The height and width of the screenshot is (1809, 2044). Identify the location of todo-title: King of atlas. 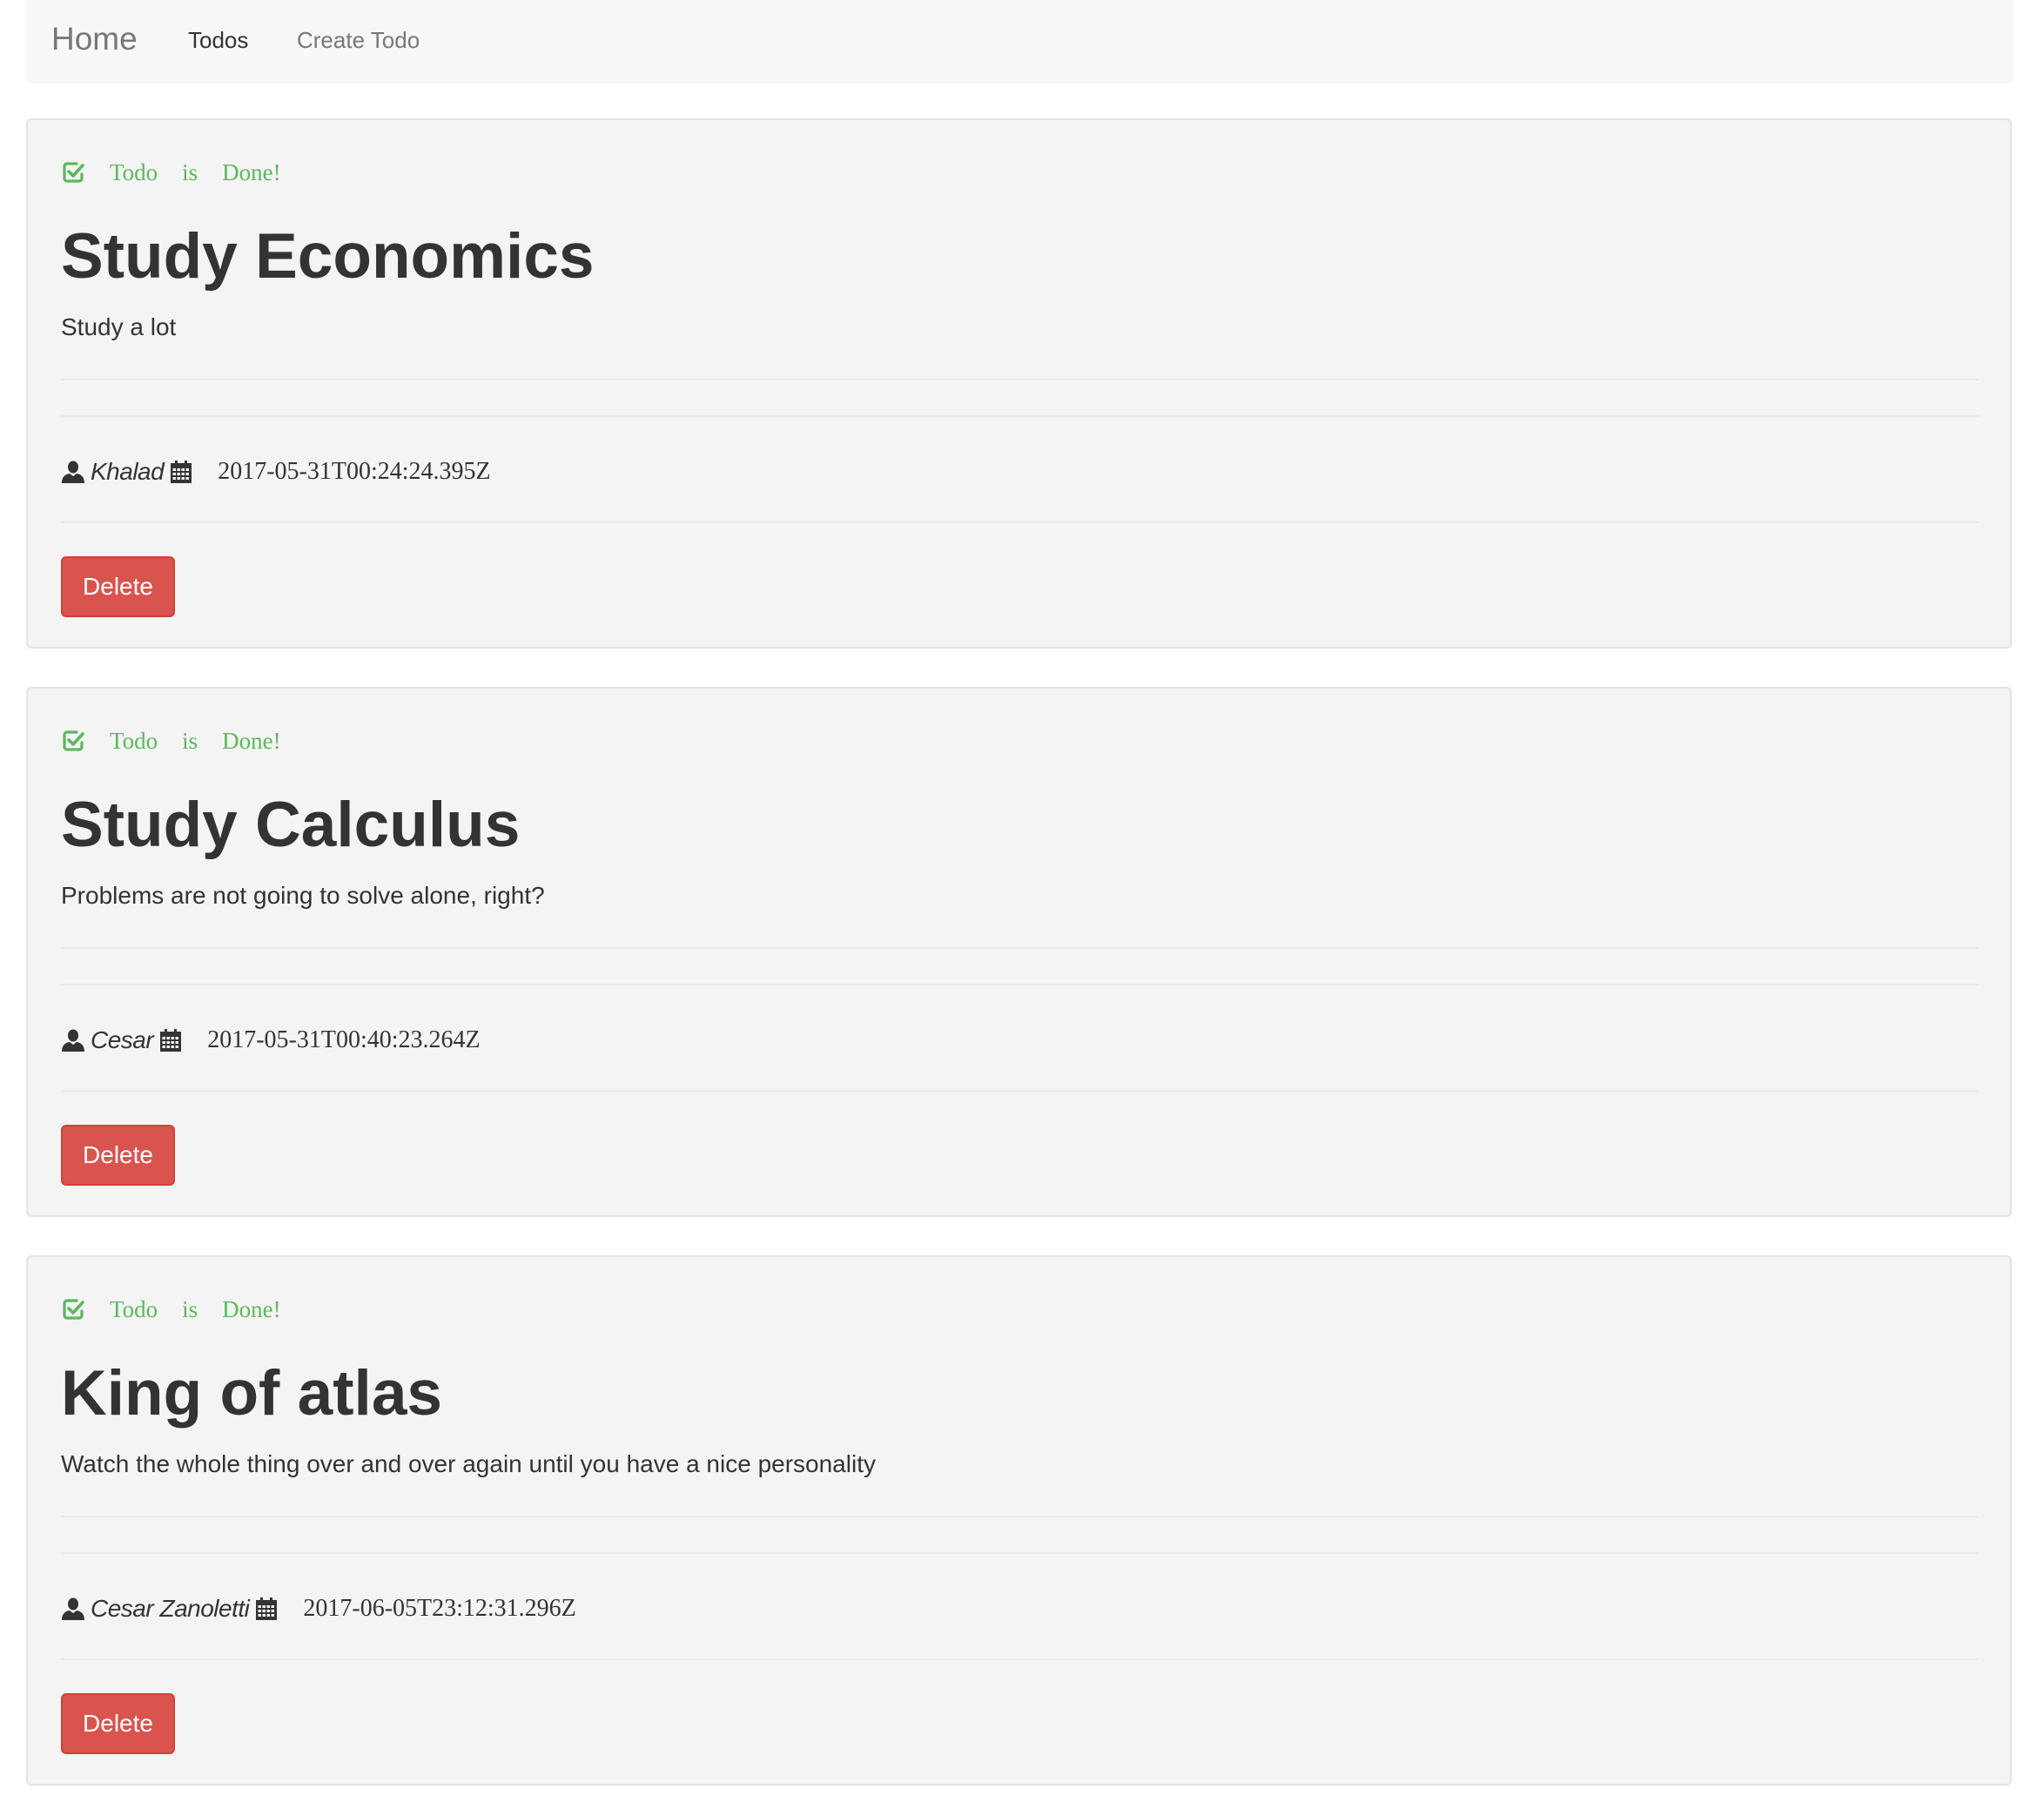
(252, 1394).